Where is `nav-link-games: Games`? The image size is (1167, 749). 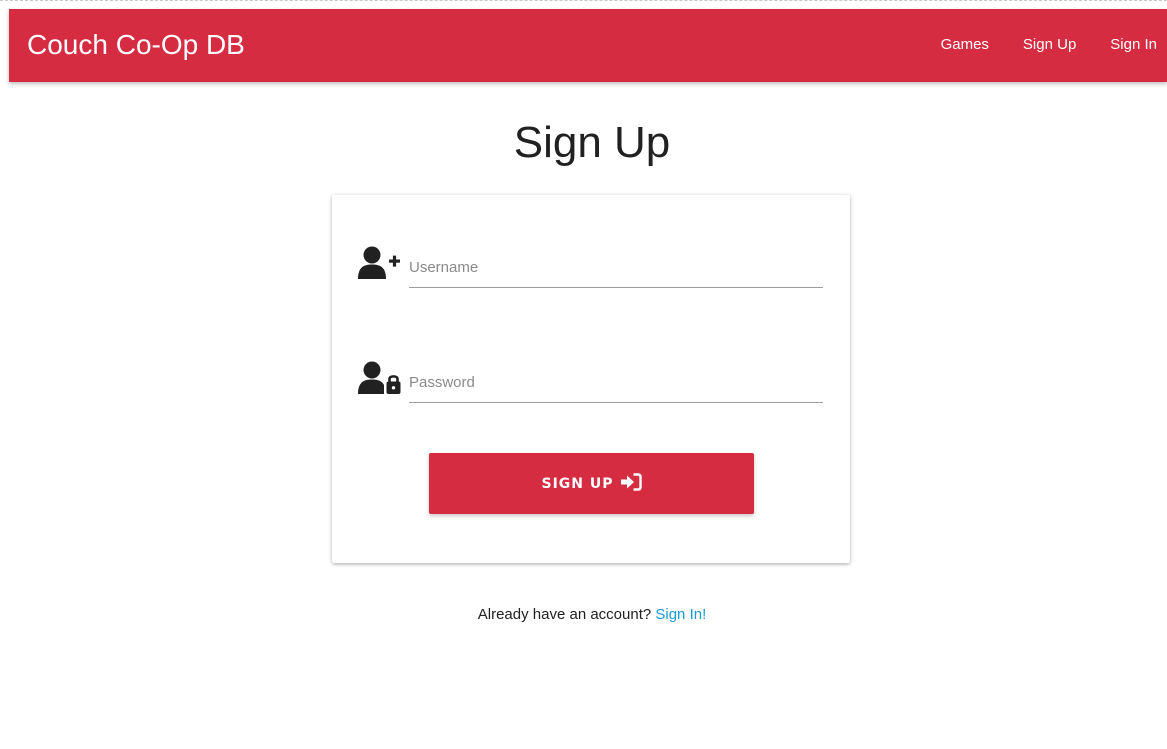
nav-link-games: Games is located at coordinates (965, 44).